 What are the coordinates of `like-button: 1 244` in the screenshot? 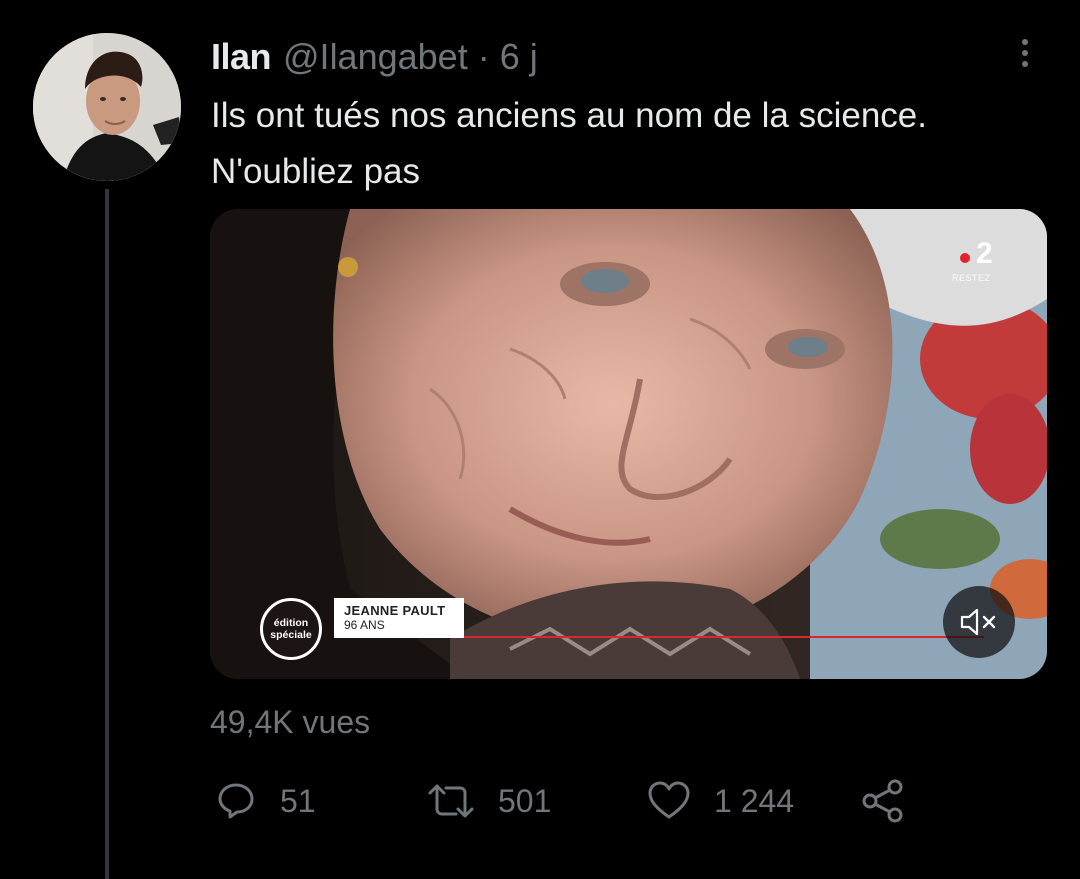 It's located at (720, 801).